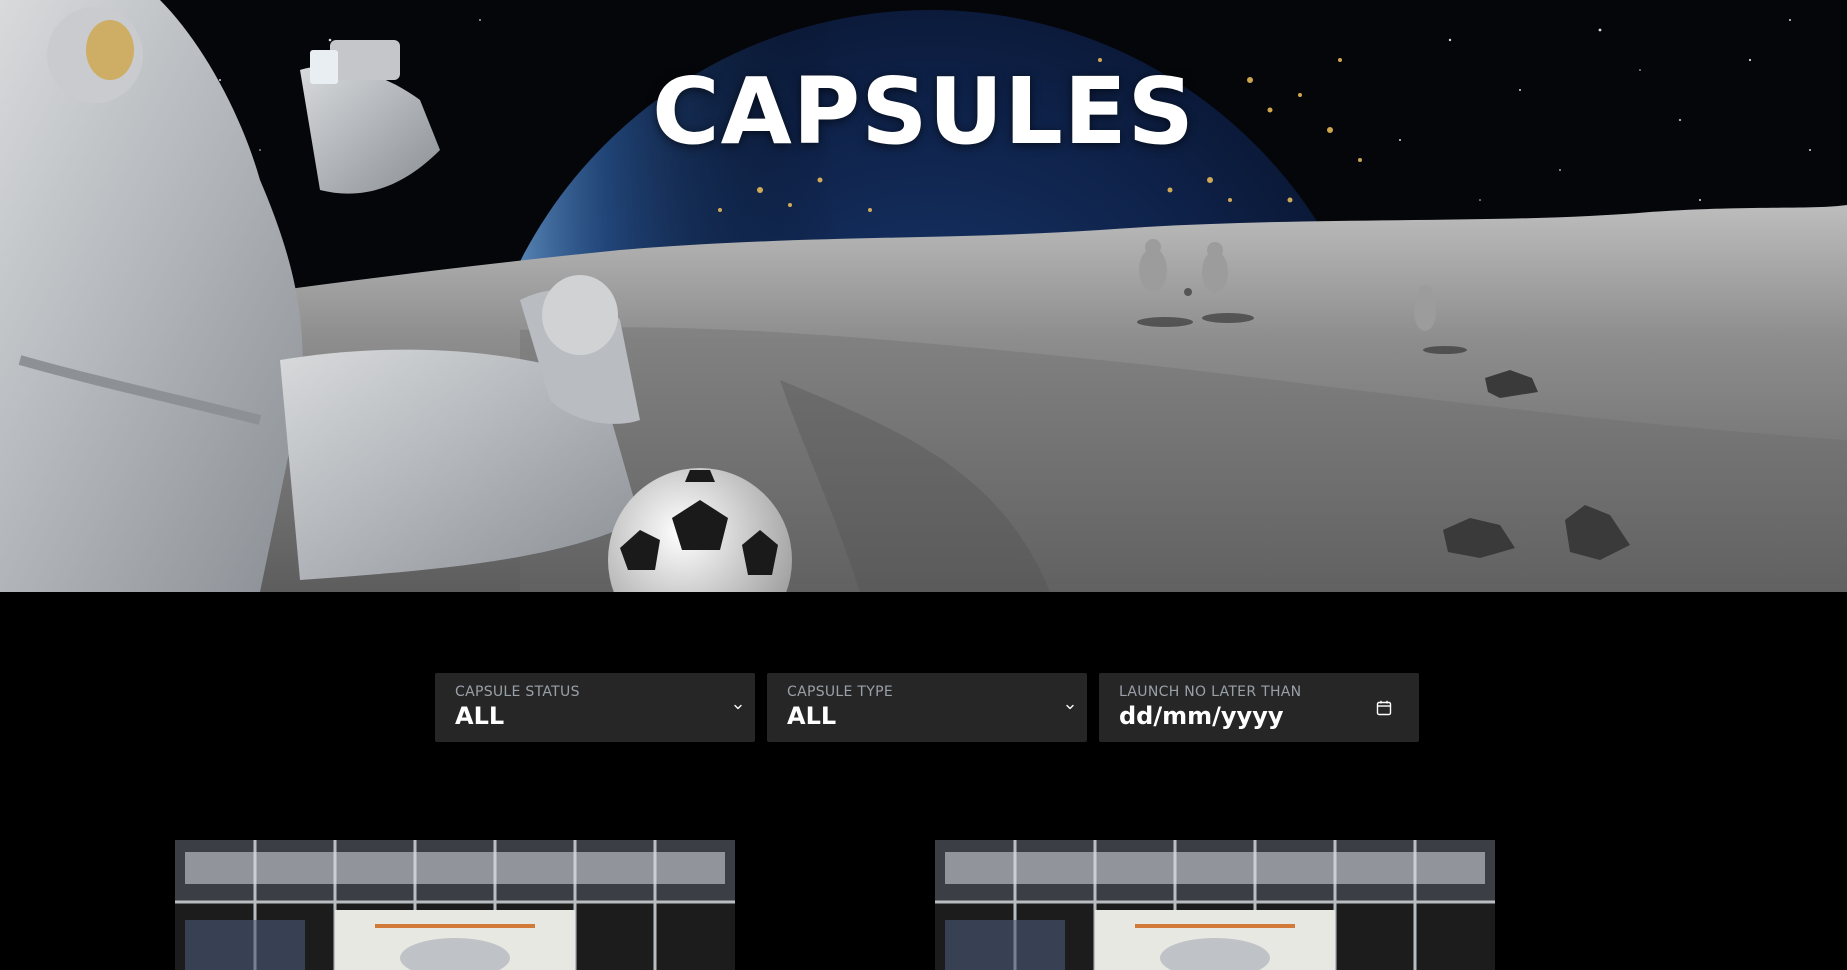 This screenshot has height=970, width=1847. Describe the element at coordinates (923, 111) in the screenshot. I see `page-title: CAPSULES` at that location.